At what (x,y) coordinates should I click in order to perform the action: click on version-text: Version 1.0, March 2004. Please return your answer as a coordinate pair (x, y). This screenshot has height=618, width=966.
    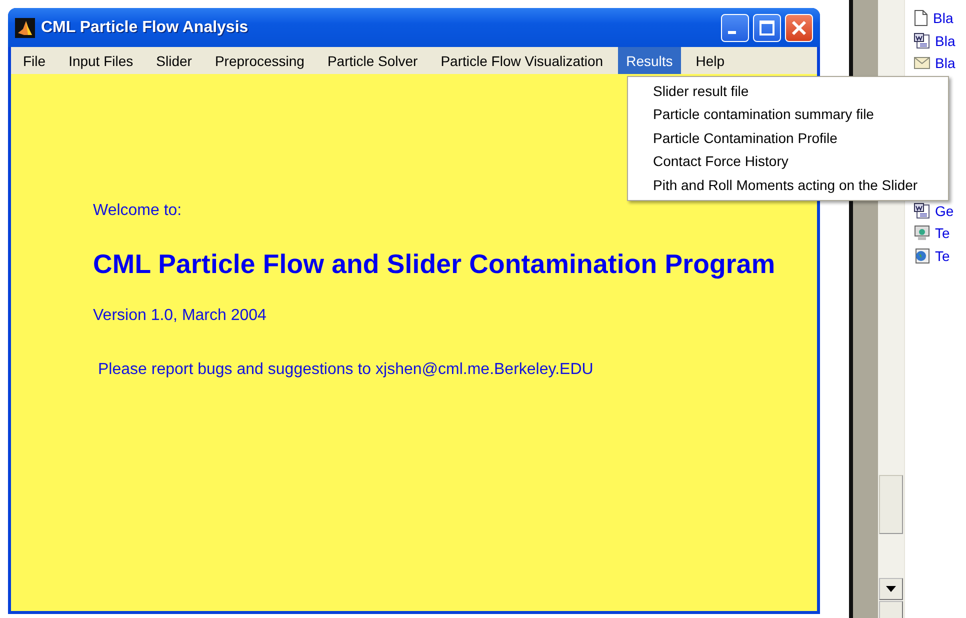
    Looking at the image, I should click on (180, 316).